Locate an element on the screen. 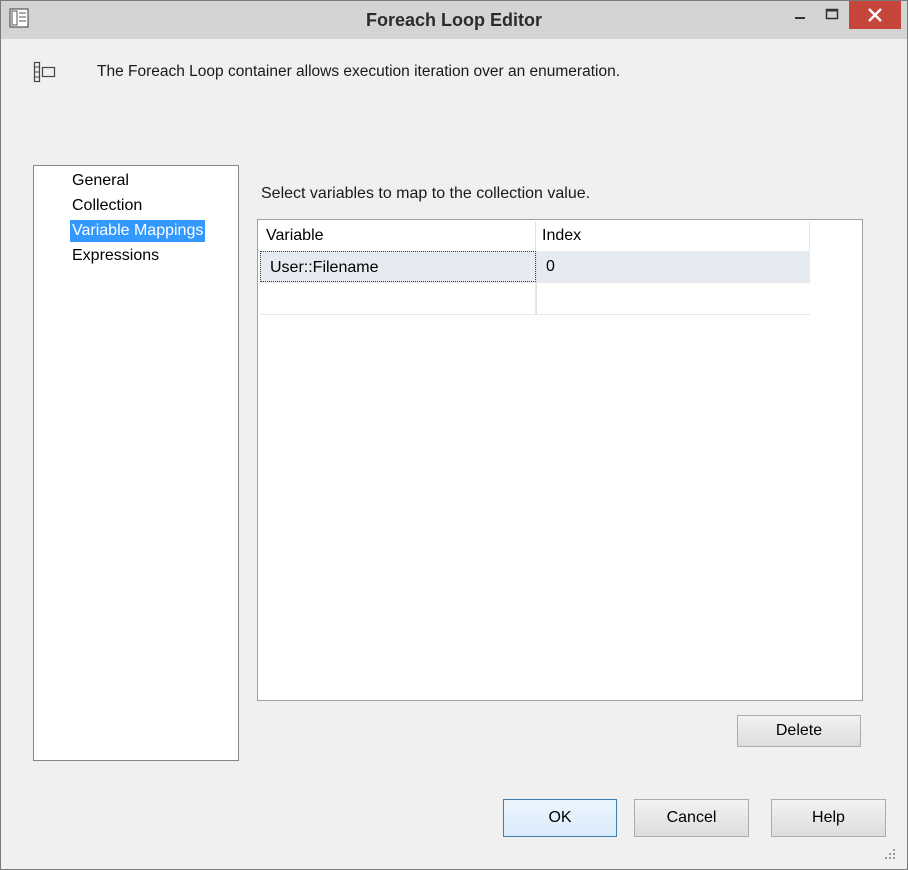 The height and width of the screenshot is (870, 908). variable-cell: User::Filename is located at coordinates (398, 266).